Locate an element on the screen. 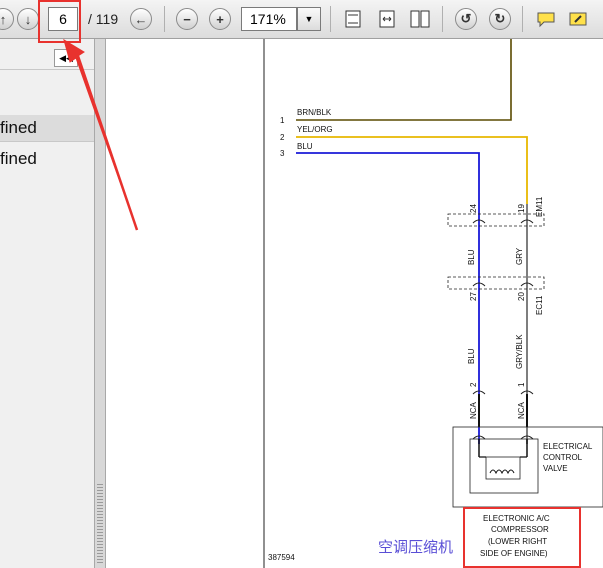 The image size is (603, 568). compressor-highlight is located at coordinates (522, 537).